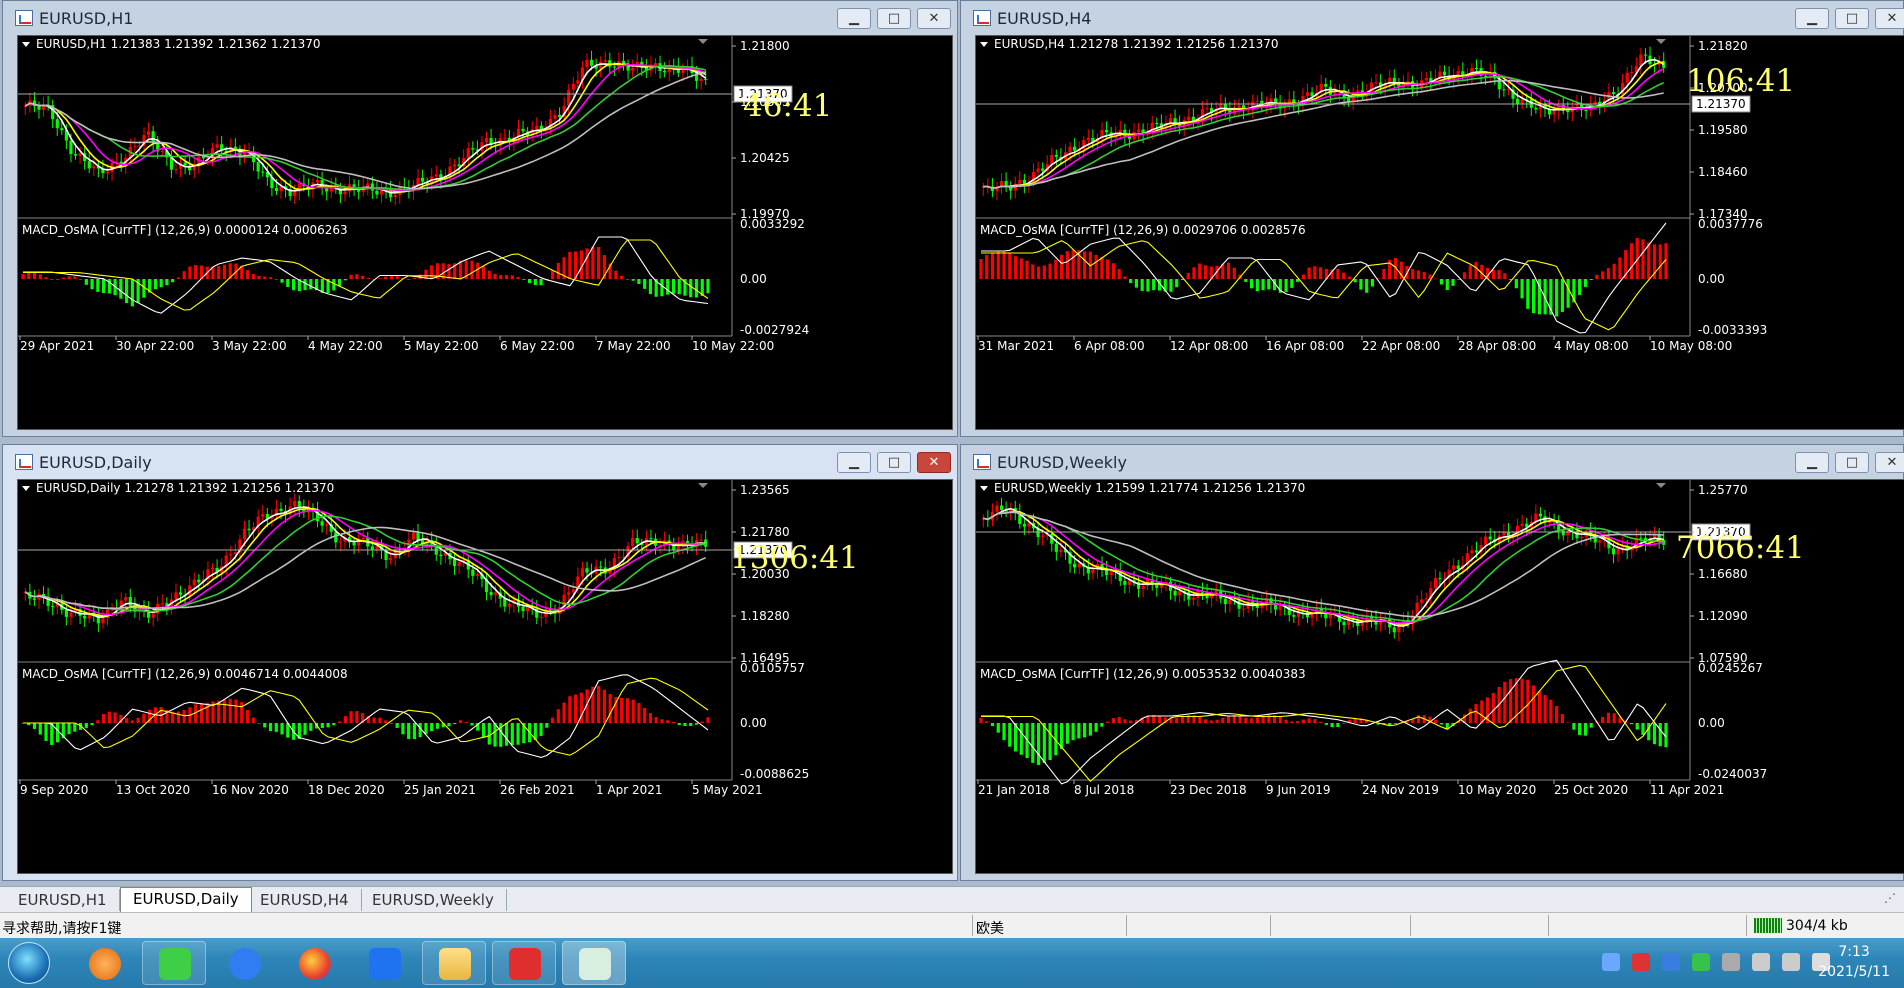  Describe the element at coordinates (433, 900) in the screenshot. I see `tab-eurusd-weekly: EURUSD,Weekly` at that location.